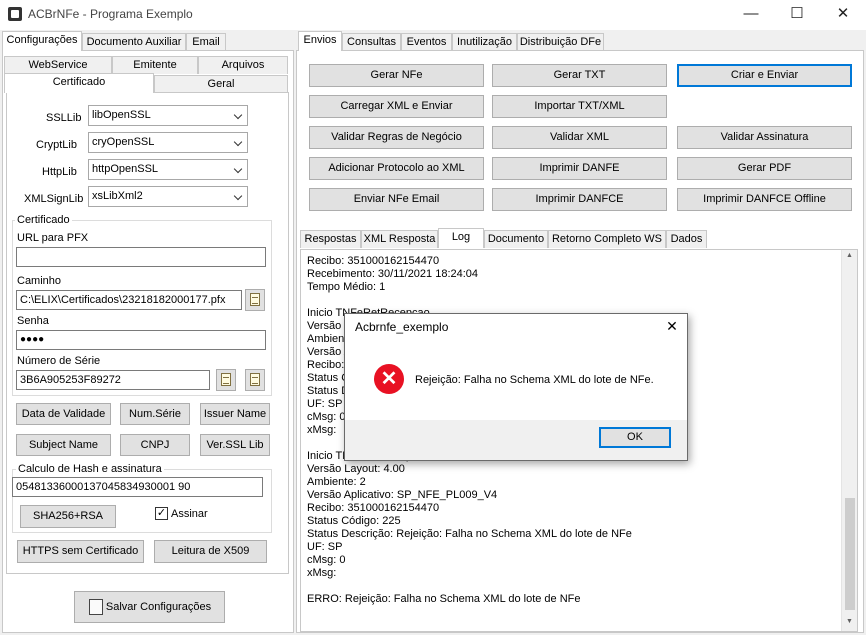 Image resolution: width=866 pixels, height=635 pixels. Describe the element at coordinates (607, 239) in the screenshot. I see `tab-retorno-completo-ws: Retorno Completo WS` at that location.